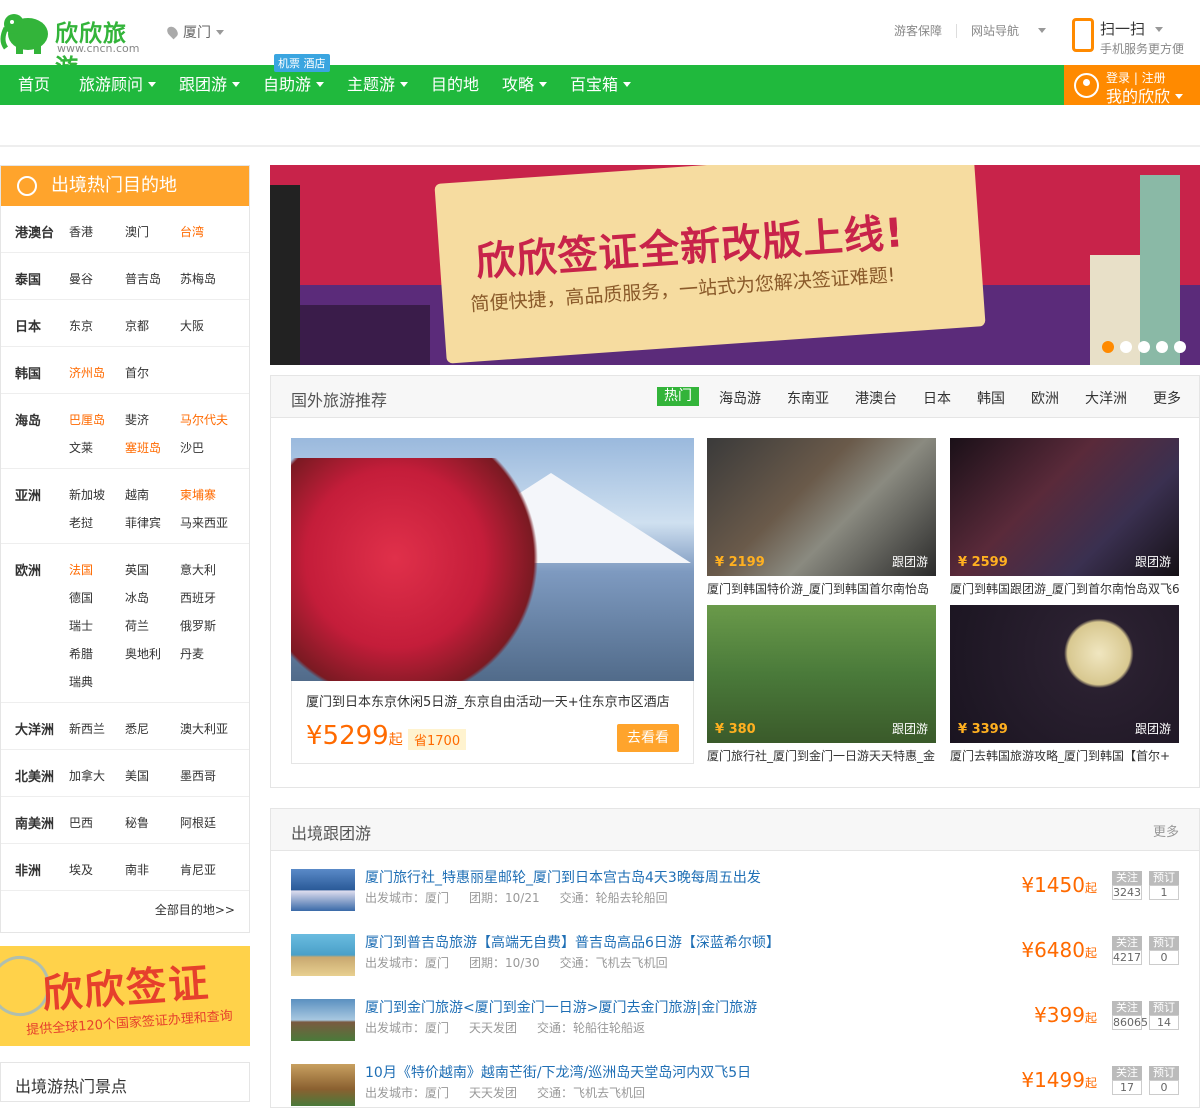  I want to click on region-name: 亚洲, so click(28, 494).